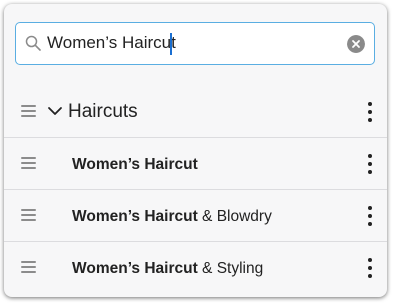  What do you see at coordinates (103, 111) in the screenshot?
I see `group-label: Haircuts` at bounding box center [103, 111].